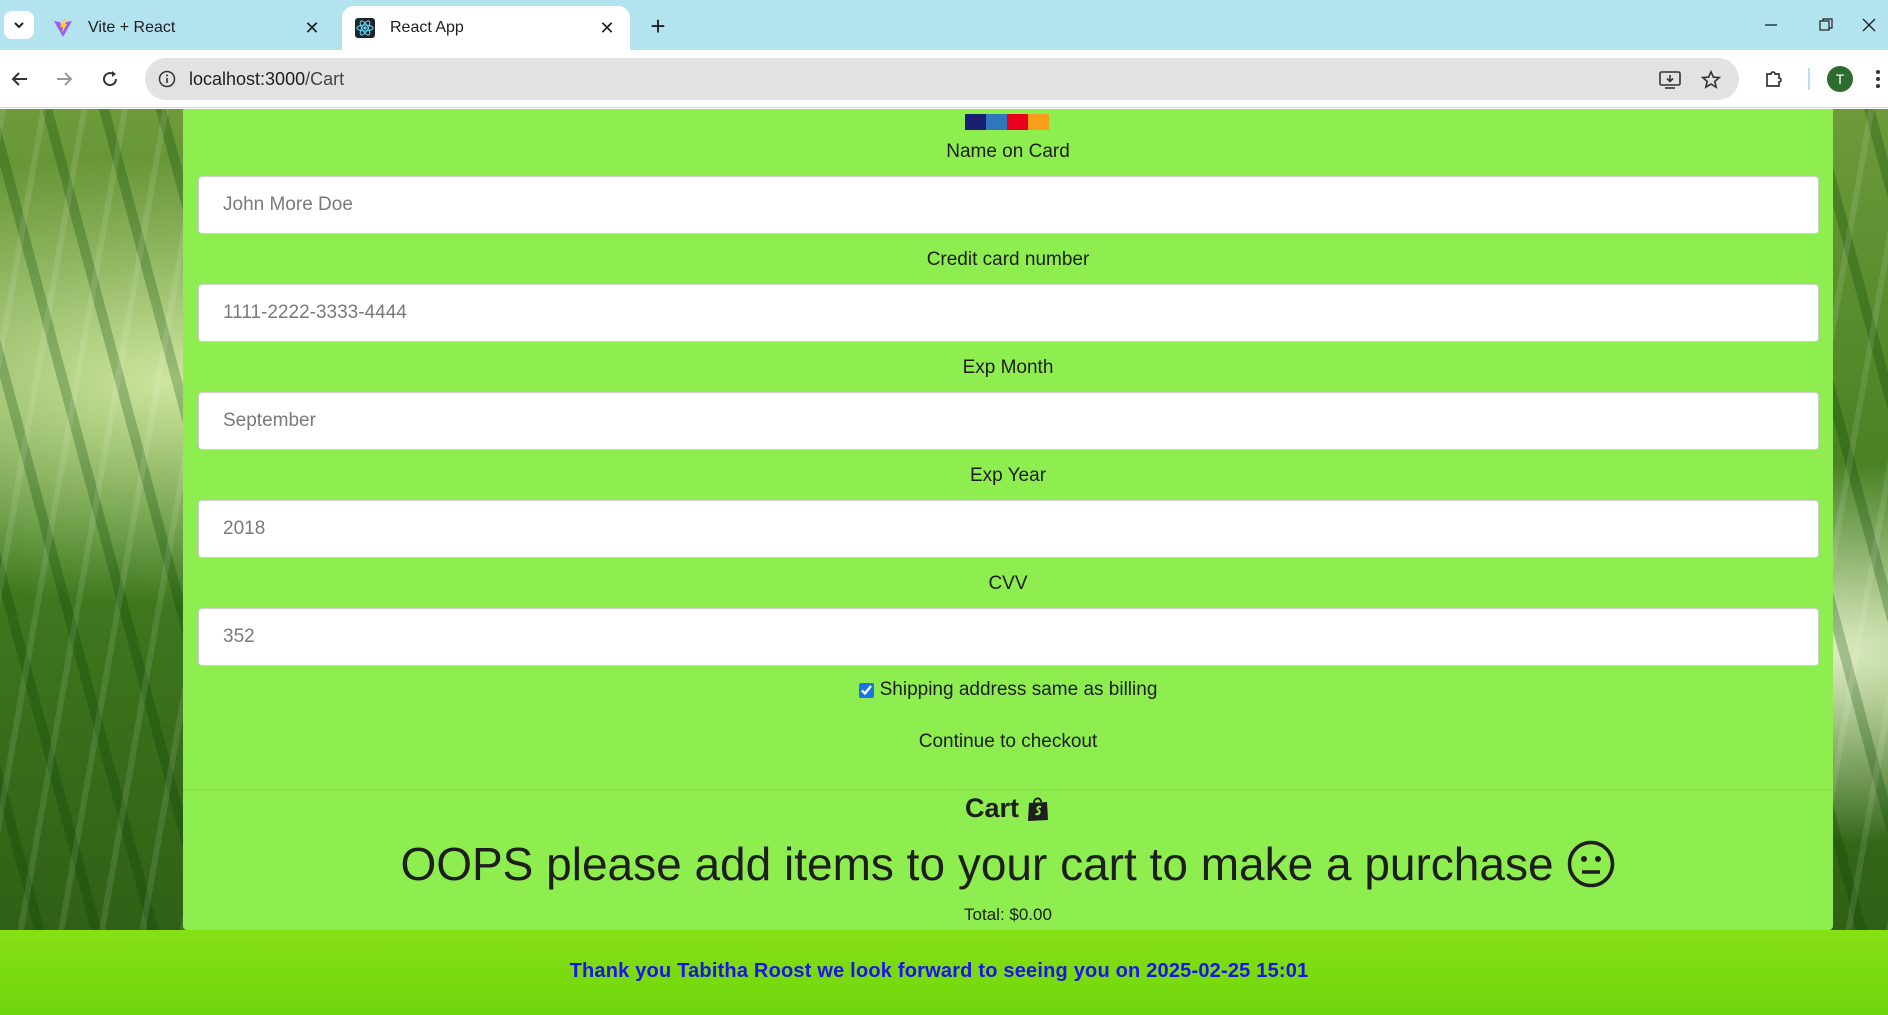  I want to click on toolbar-separator, so click(1809, 79).